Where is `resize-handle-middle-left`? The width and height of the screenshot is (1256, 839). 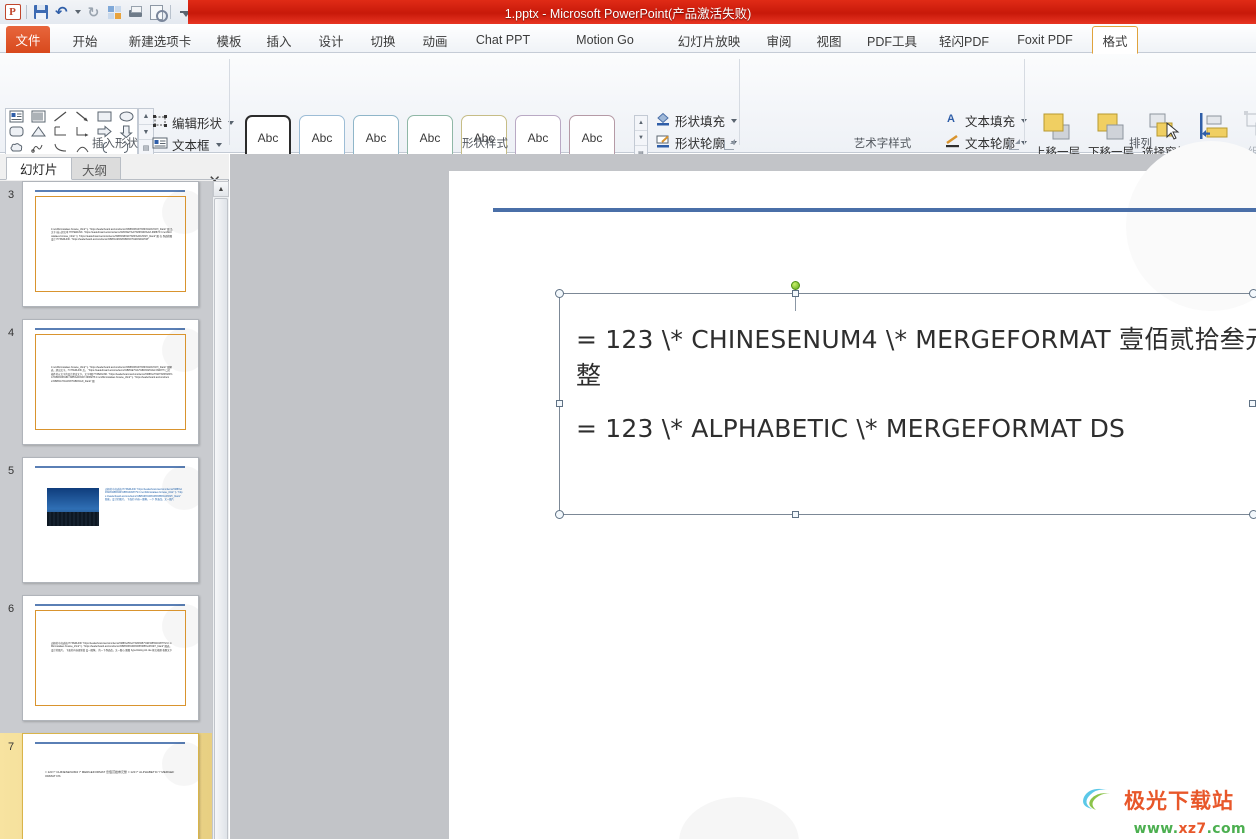
resize-handle-middle-left is located at coordinates (559, 403).